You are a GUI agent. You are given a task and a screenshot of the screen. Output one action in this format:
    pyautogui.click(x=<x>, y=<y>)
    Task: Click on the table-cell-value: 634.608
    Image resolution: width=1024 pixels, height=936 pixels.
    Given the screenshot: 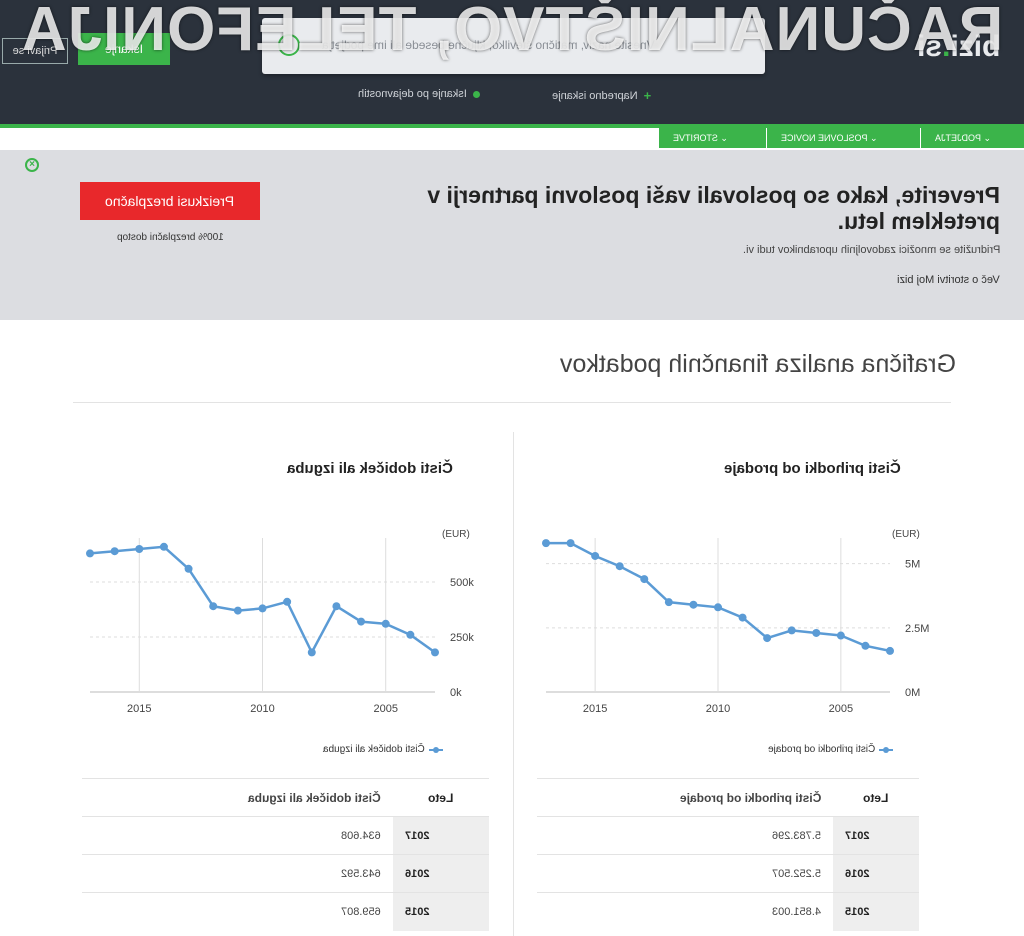 What is the action you would take?
    pyautogui.click(x=237, y=835)
    